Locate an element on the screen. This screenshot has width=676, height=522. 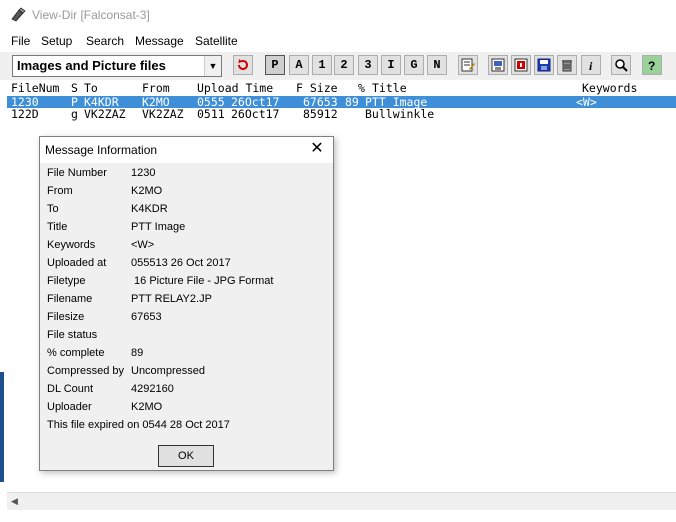
field-value: PTT Image is located at coordinates (158, 227).